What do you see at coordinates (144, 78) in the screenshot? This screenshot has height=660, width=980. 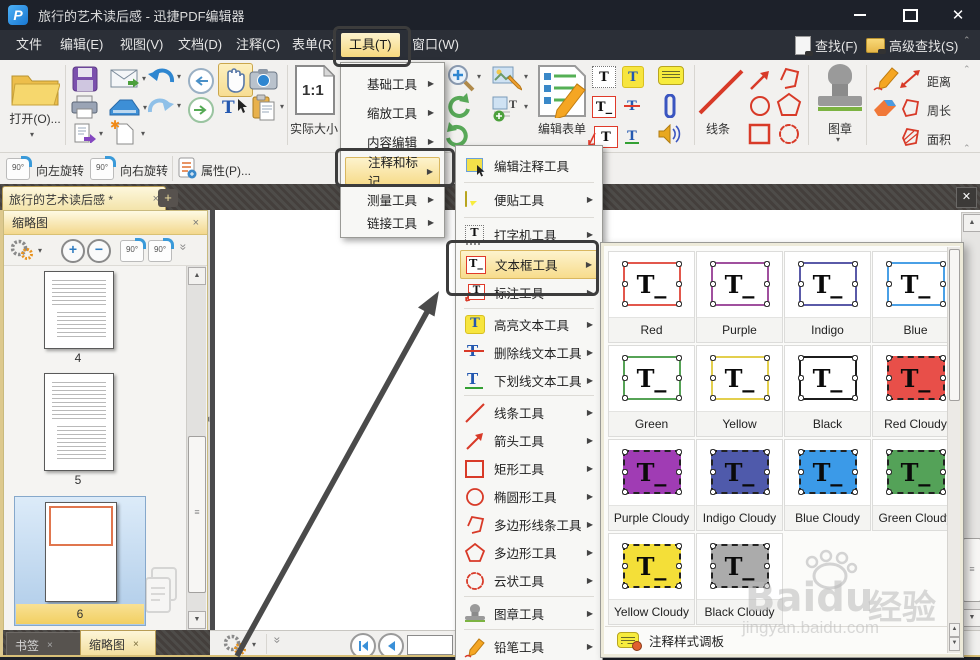 I see `email-caret-icon: ▾` at bounding box center [144, 78].